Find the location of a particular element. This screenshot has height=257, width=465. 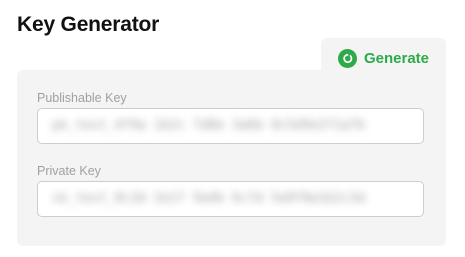

page-title: Key Generator is located at coordinates (88, 24).